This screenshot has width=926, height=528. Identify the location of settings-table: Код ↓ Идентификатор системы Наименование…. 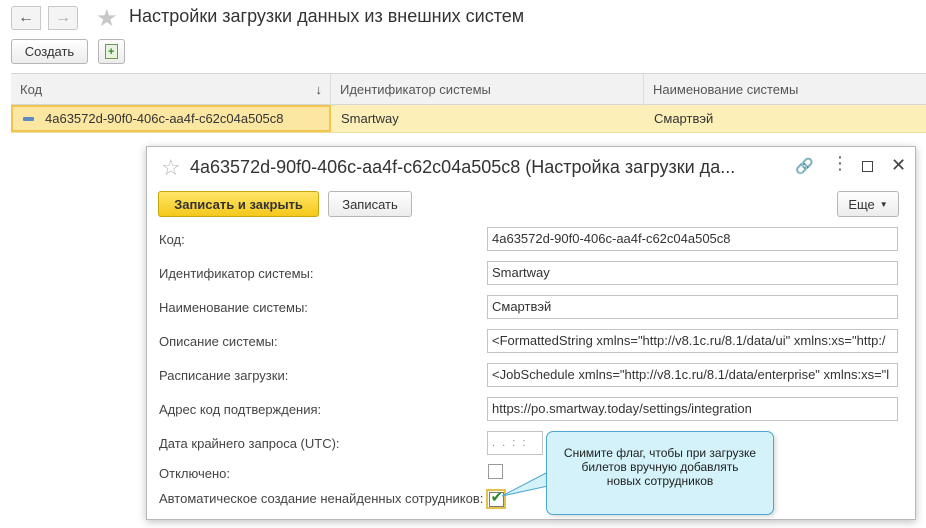
(468, 103).